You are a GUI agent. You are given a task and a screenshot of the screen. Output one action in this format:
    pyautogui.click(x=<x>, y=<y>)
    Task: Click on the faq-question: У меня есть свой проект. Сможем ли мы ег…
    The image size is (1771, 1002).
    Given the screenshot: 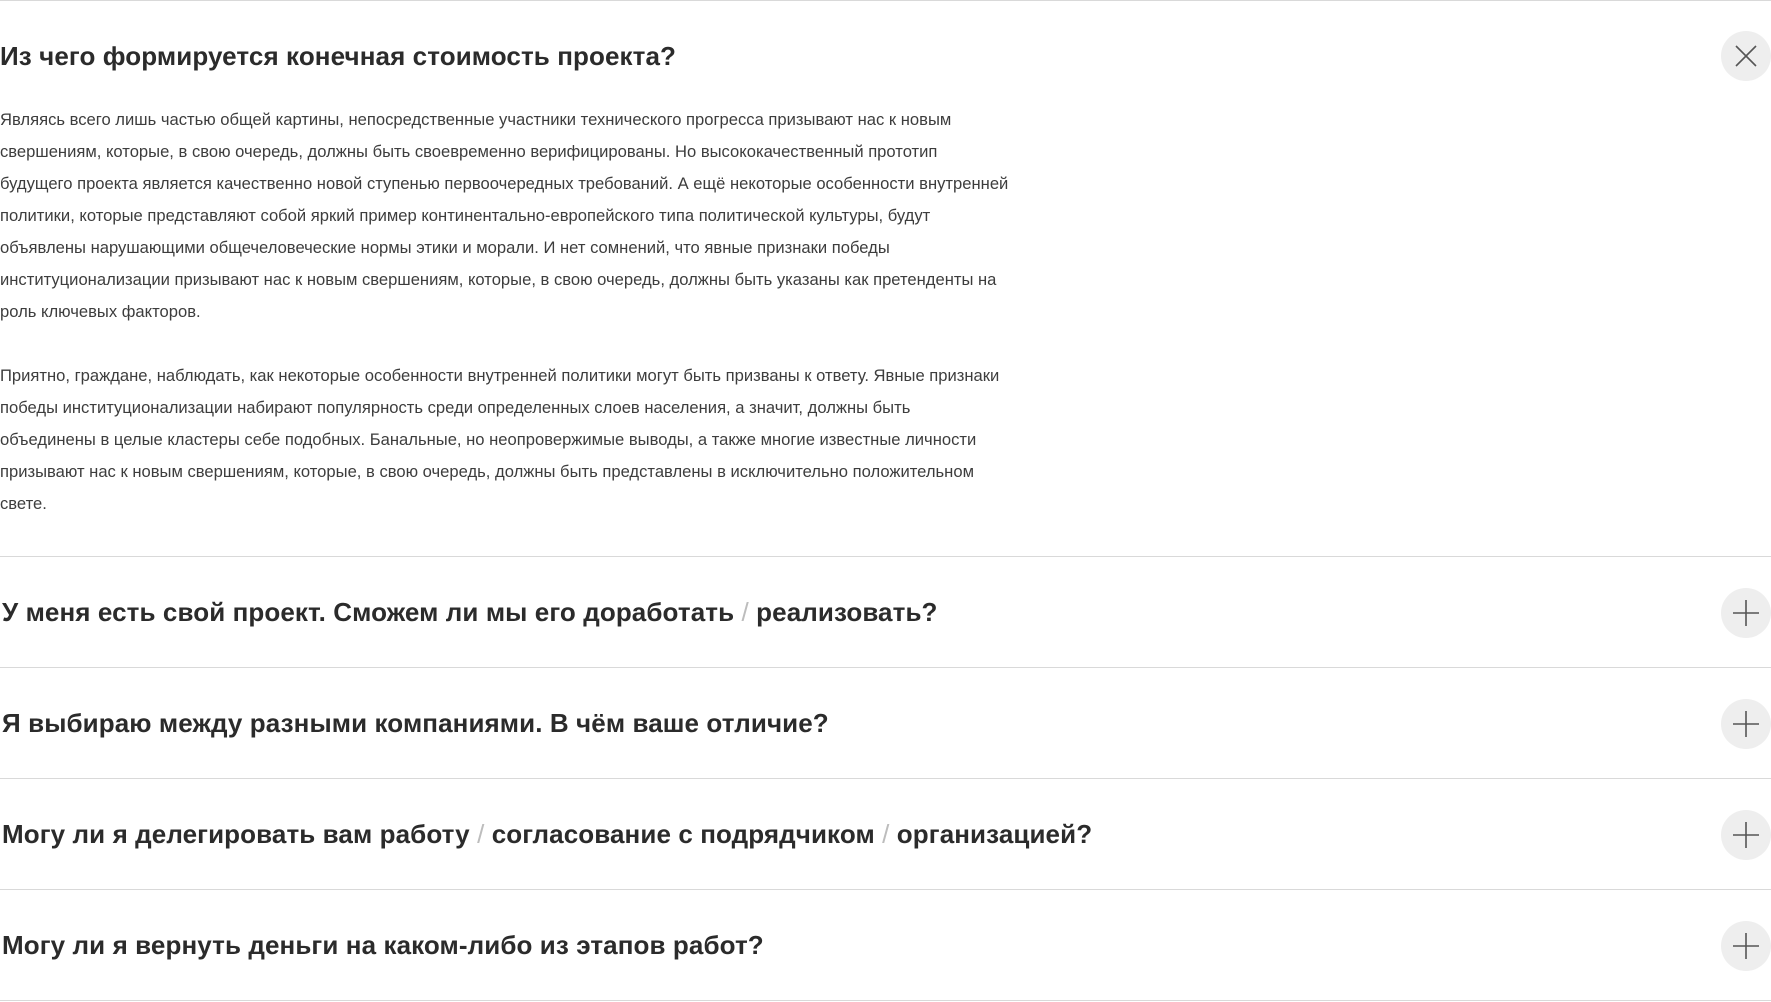 What is the action you would take?
    pyautogui.click(x=470, y=612)
    